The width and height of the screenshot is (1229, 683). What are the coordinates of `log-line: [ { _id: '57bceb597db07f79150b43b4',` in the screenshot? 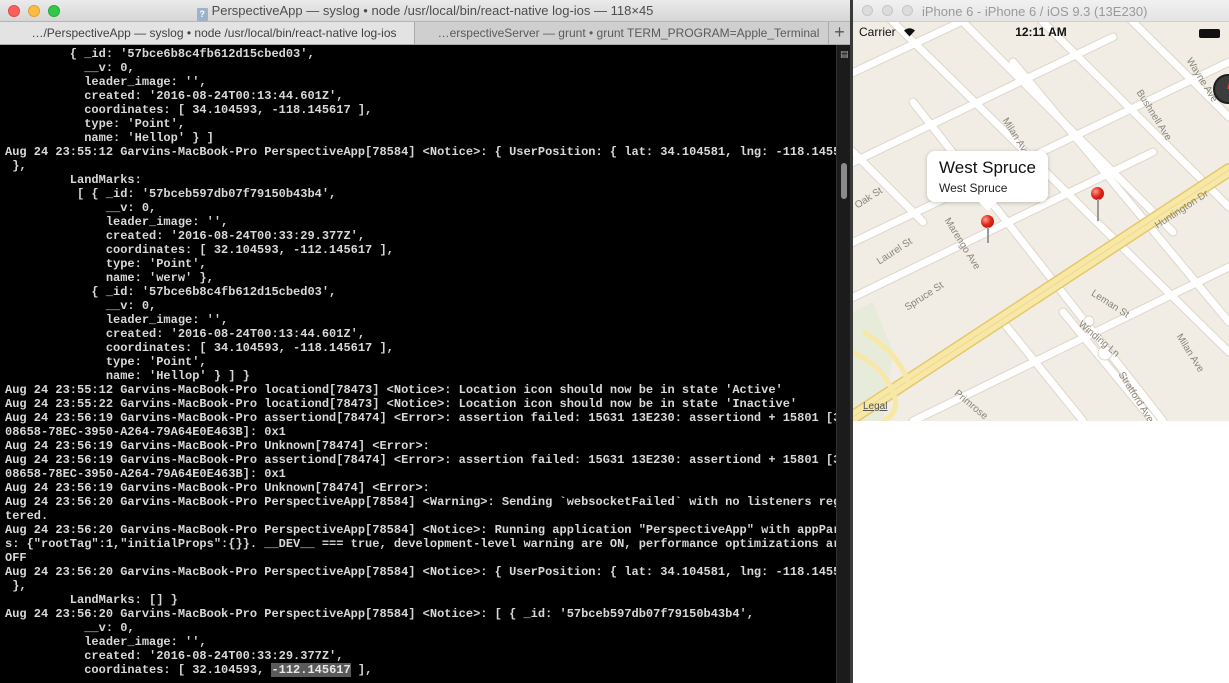 It's located at (207, 194).